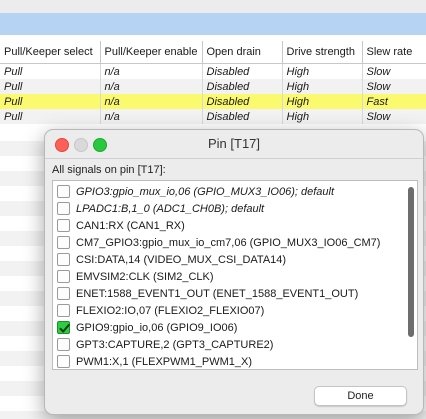 The width and height of the screenshot is (426, 419). I want to click on signal-label: CAN1:RX (CAN1_RX), so click(130, 225).